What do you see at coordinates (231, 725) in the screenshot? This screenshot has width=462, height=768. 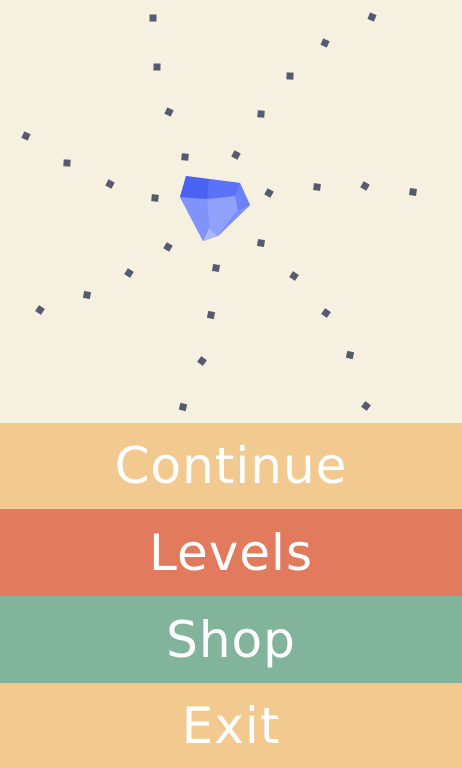 I see `exit-button: Exit` at bounding box center [231, 725].